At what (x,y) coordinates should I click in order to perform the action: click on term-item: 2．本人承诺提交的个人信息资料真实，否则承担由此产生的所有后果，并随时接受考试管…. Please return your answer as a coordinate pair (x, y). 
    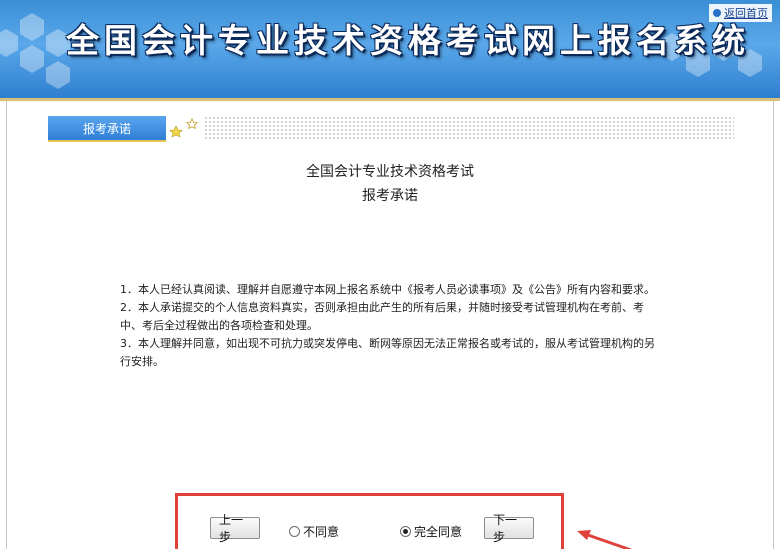
    Looking at the image, I should click on (382, 316).